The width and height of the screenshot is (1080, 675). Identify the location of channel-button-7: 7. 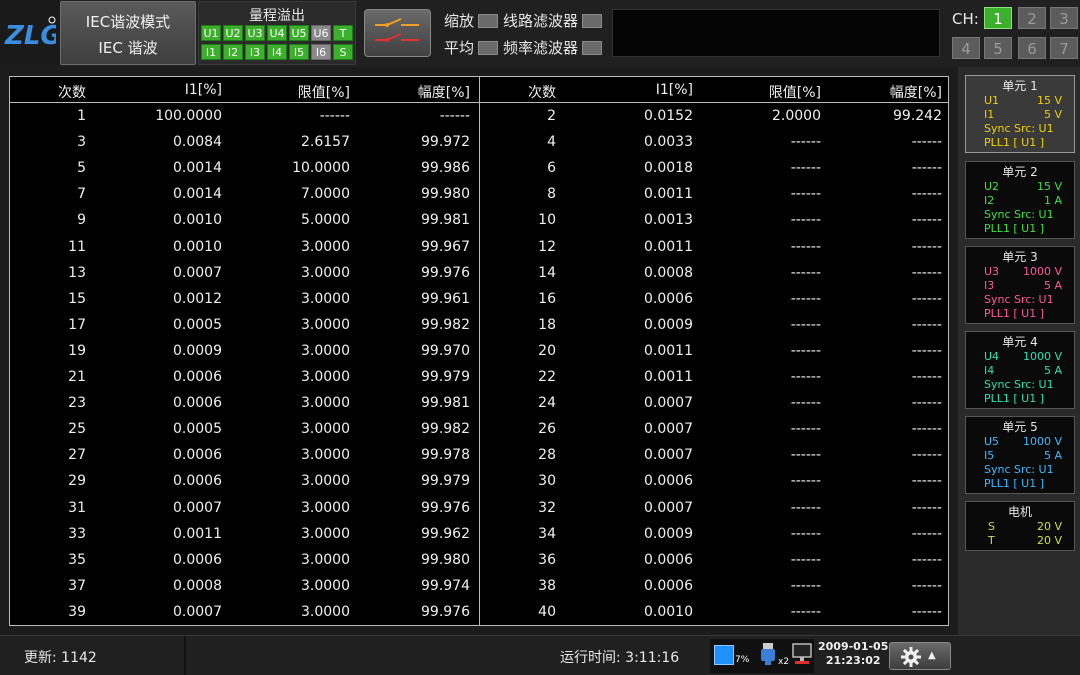
(1064, 48).